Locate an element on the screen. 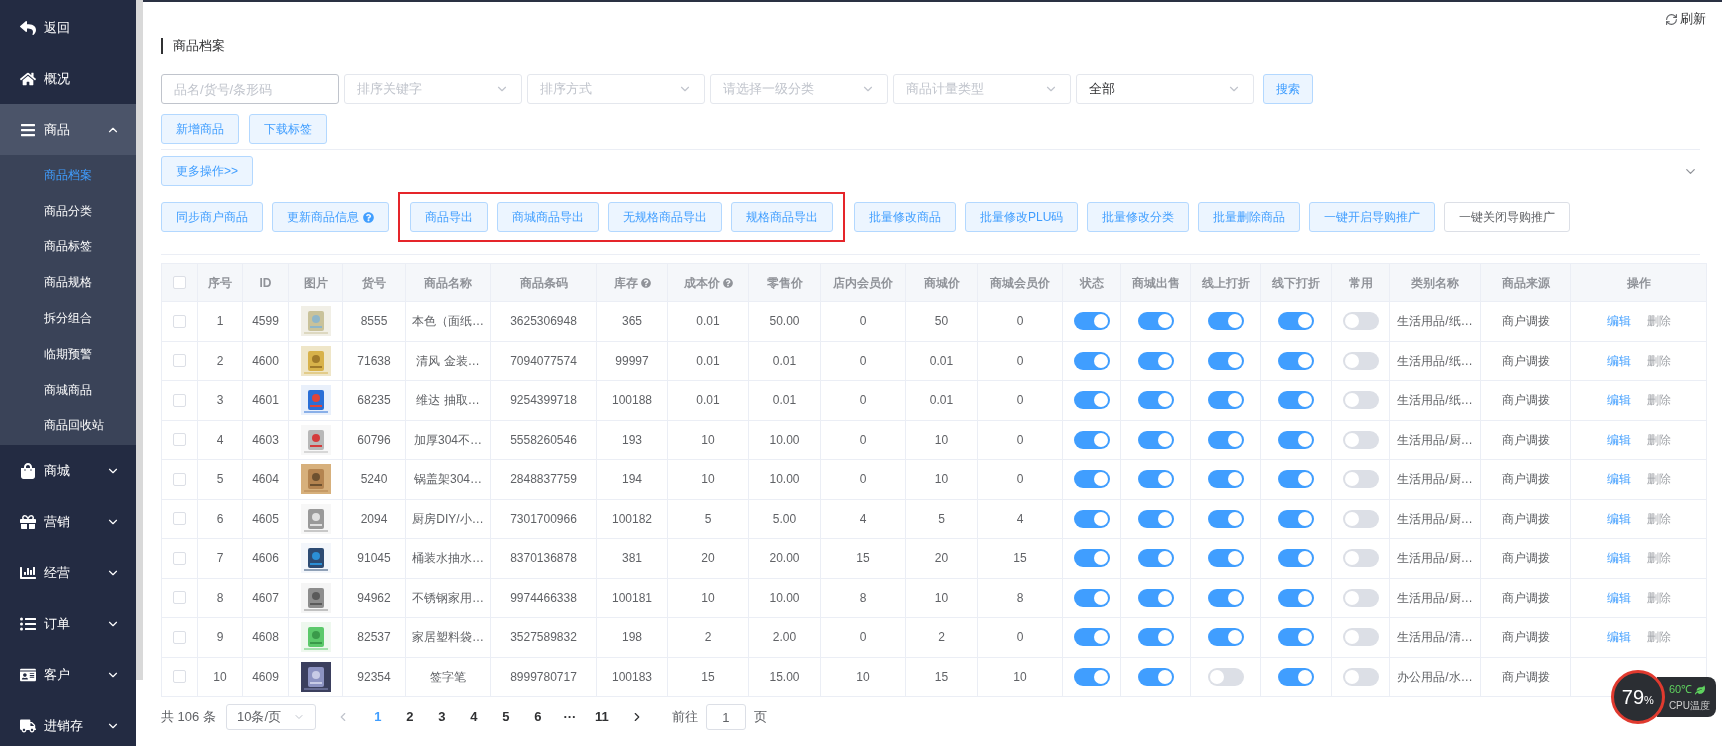 The height and width of the screenshot is (746, 1722). toolbar-button: 商品导出 is located at coordinates (449, 217).